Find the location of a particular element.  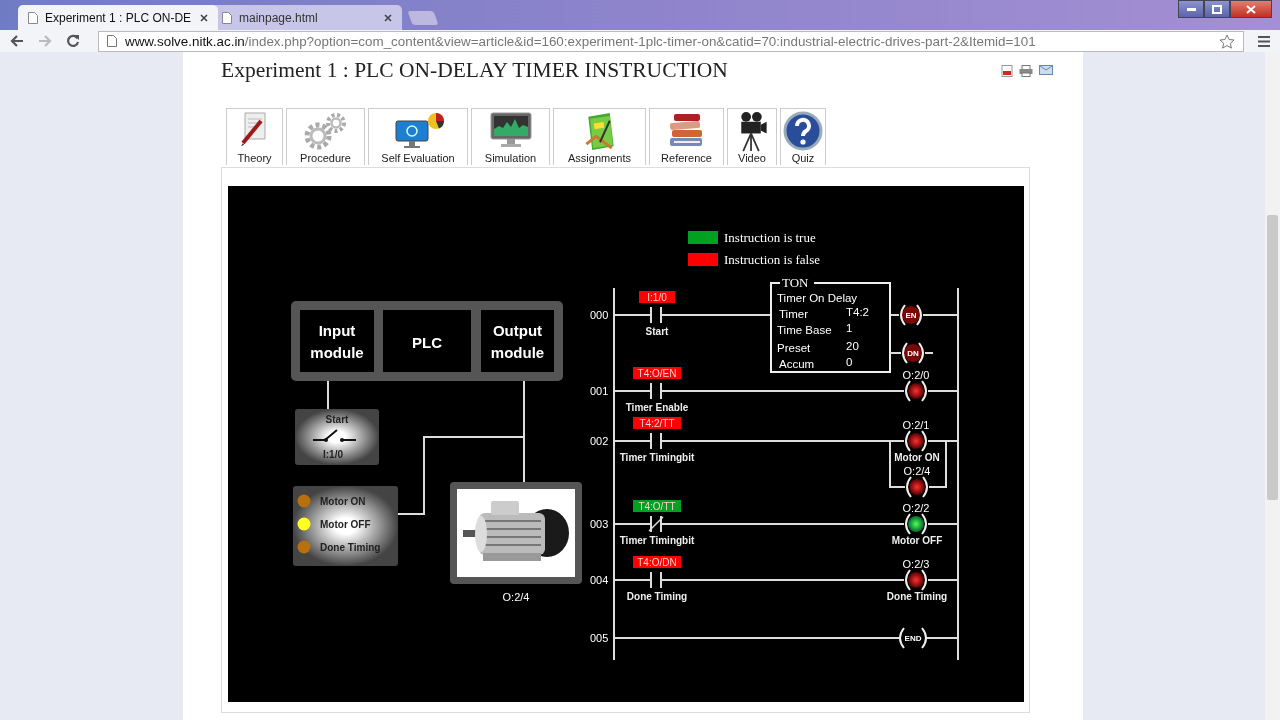

contact-address: T4:O/TT is located at coordinates (657, 506).